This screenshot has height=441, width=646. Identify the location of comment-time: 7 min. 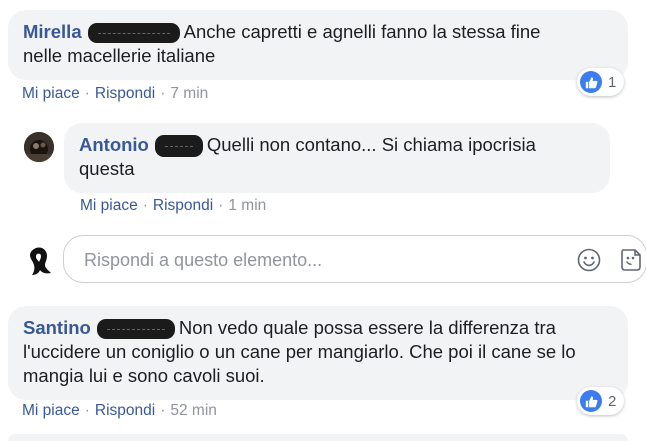
(189, 93).